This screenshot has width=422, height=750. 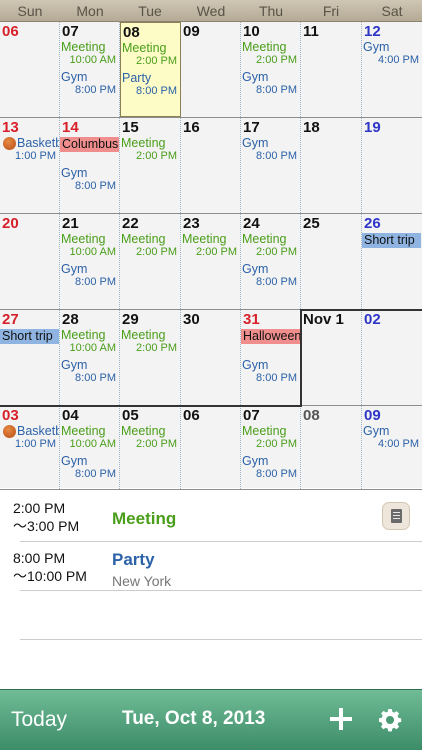 I want to click on day-number: 08, so click(x=131, y=32).